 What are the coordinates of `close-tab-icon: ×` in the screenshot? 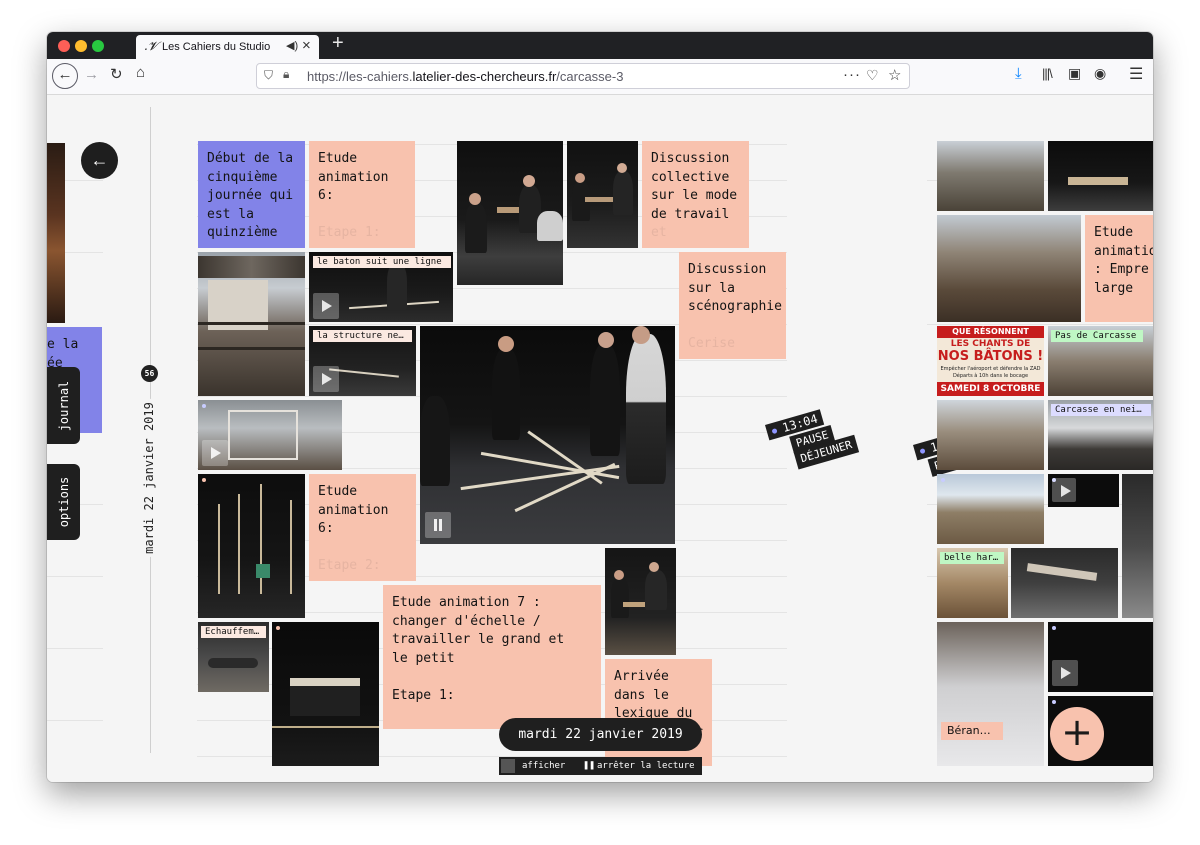 It's located at (306, 45).